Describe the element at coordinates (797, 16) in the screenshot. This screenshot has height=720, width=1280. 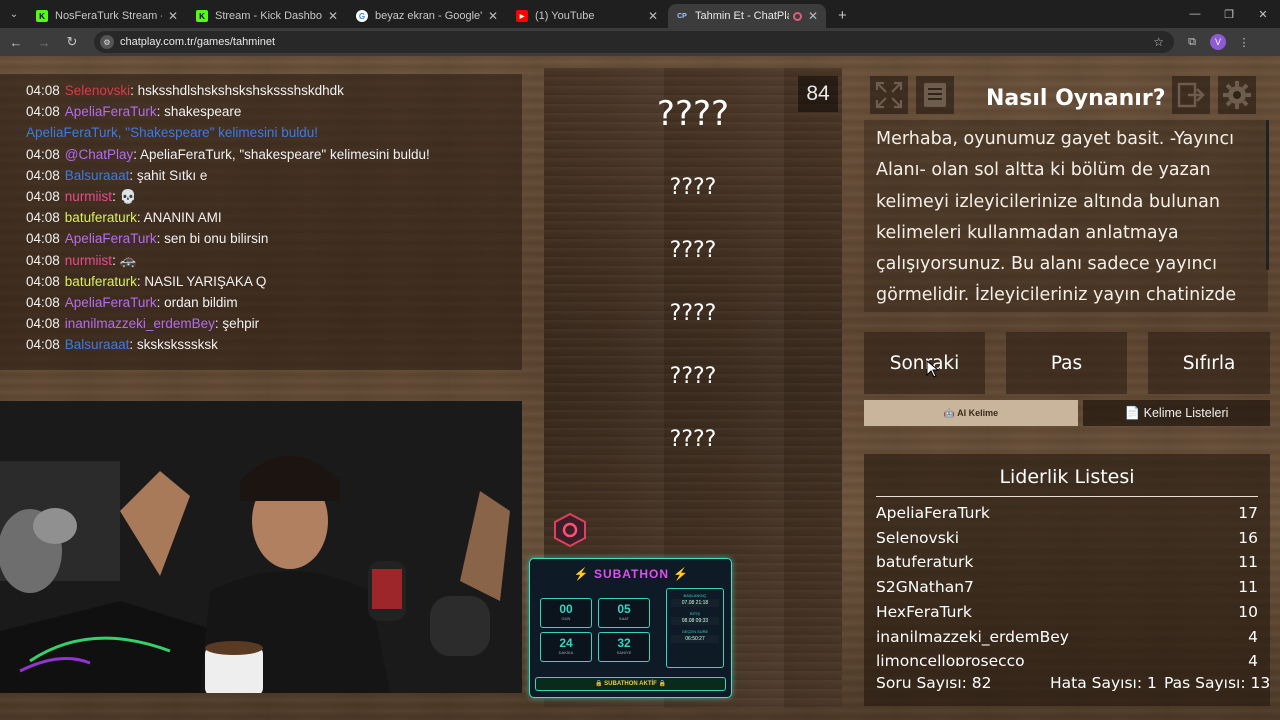
I see `recording-icon` at that location.